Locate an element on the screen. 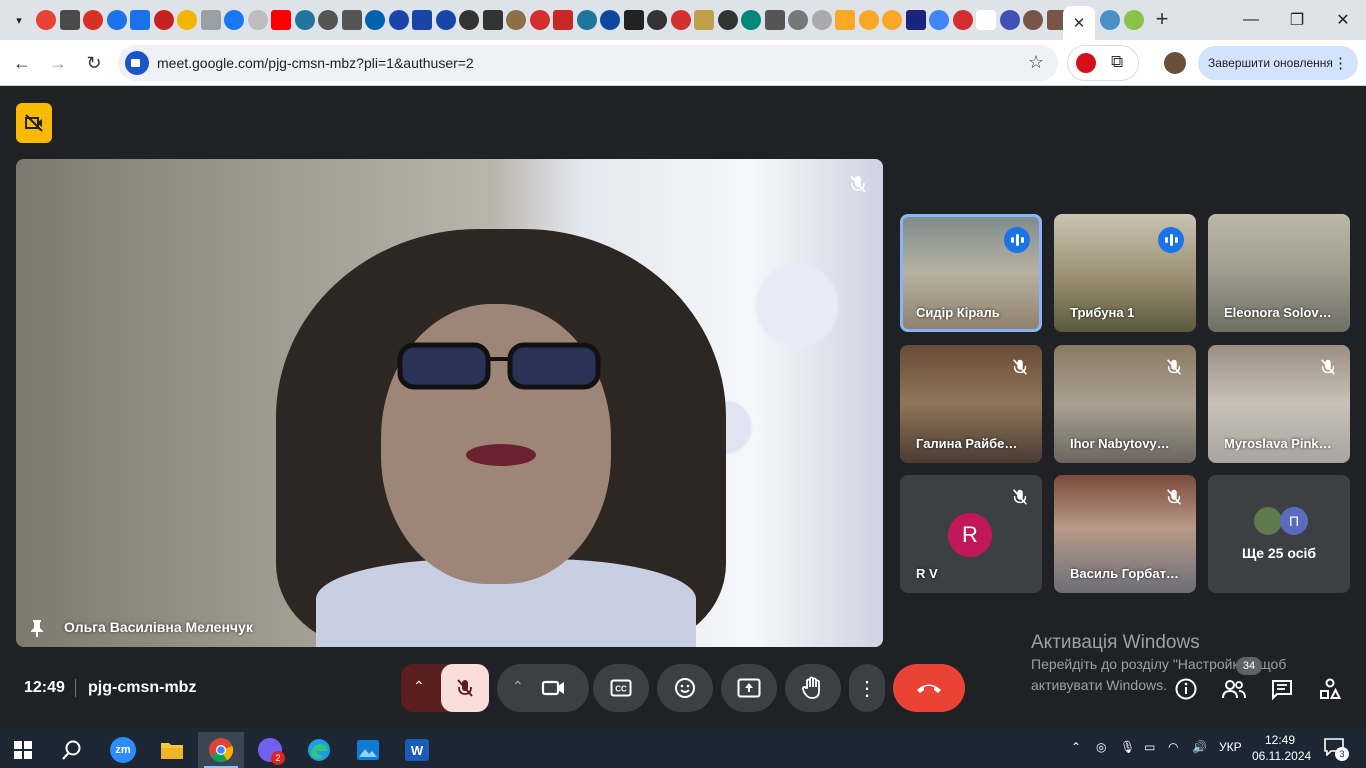 This screenshot has height=768, width=1366. minimize-window-icon: — is located at coordinates (1251, 20).